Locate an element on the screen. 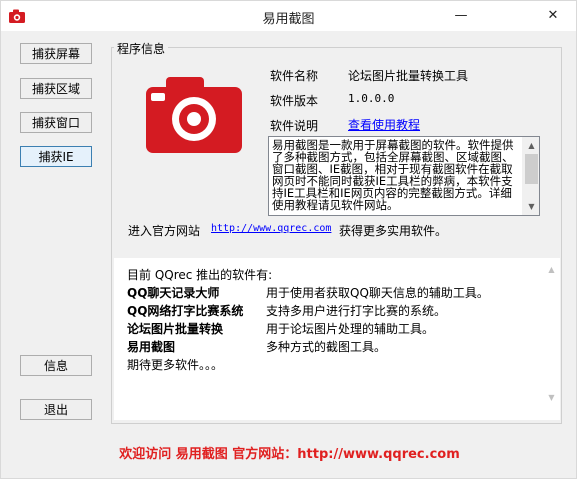 The width and height of the screenshot is (577, 479). exit-button: 退出 is located at coordinates (56, 409).